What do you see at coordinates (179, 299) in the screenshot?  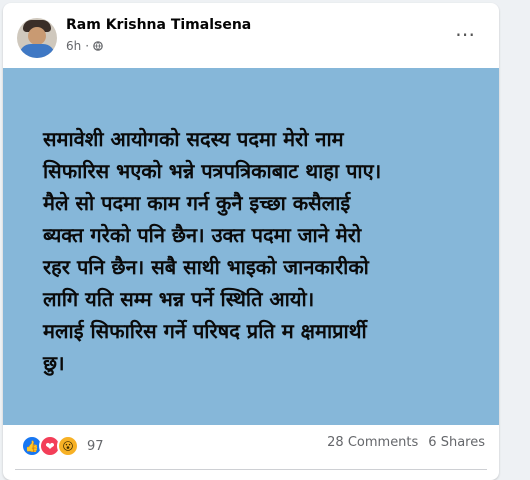 I see `post-line: लागि यति सम्म भन्न पर्ने स्थिति आयो।` at bounding box center [179, 299].